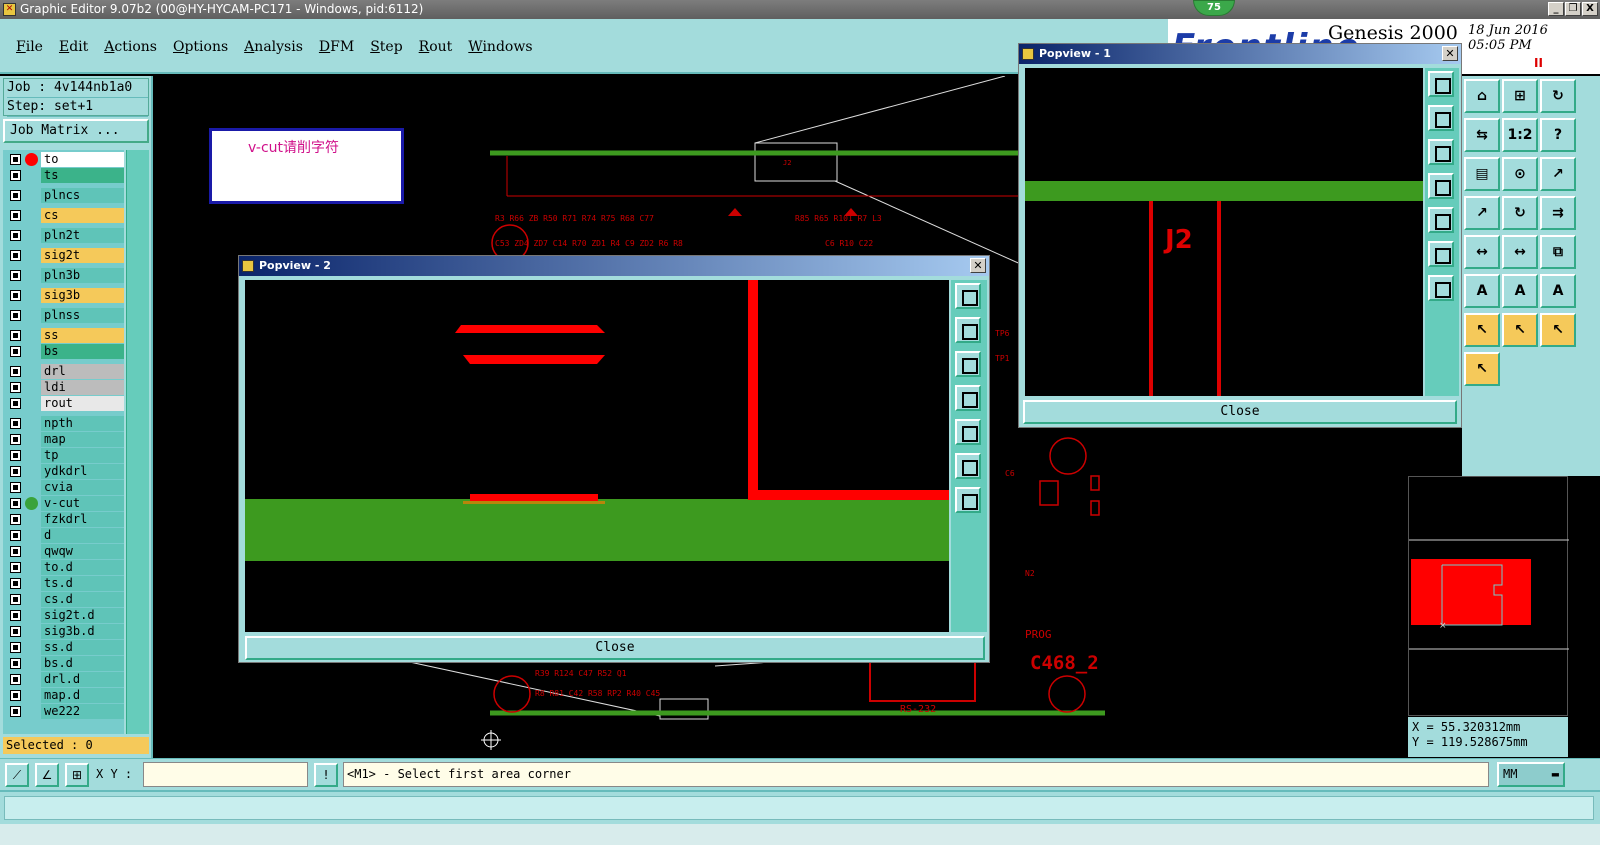  I want to click on menu-actions: Actions, so click(130, 47).